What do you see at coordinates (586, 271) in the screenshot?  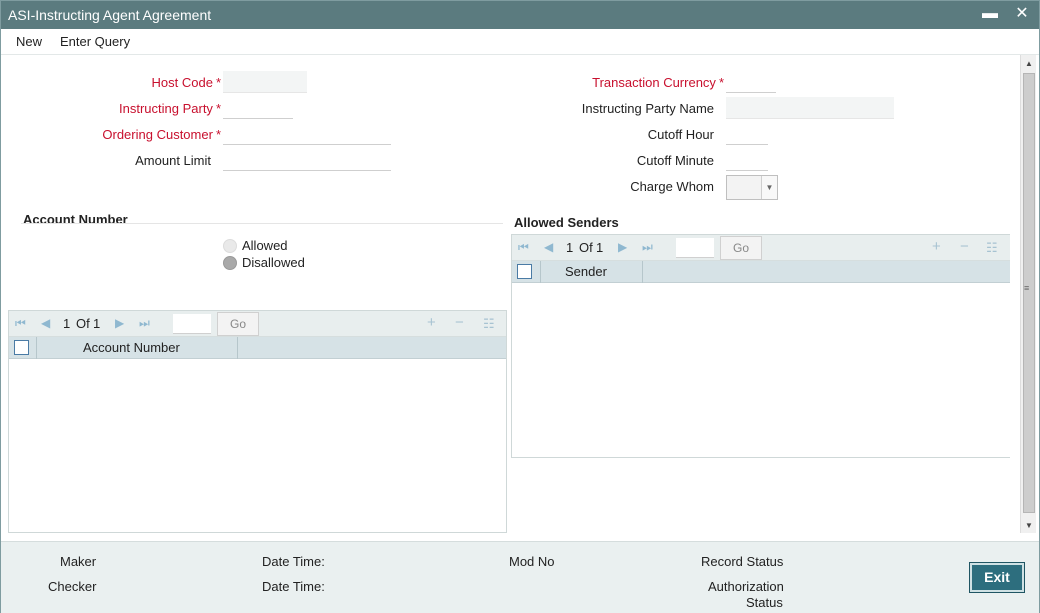 I see `column-sender: Sender` at bounding box center [586, 271].